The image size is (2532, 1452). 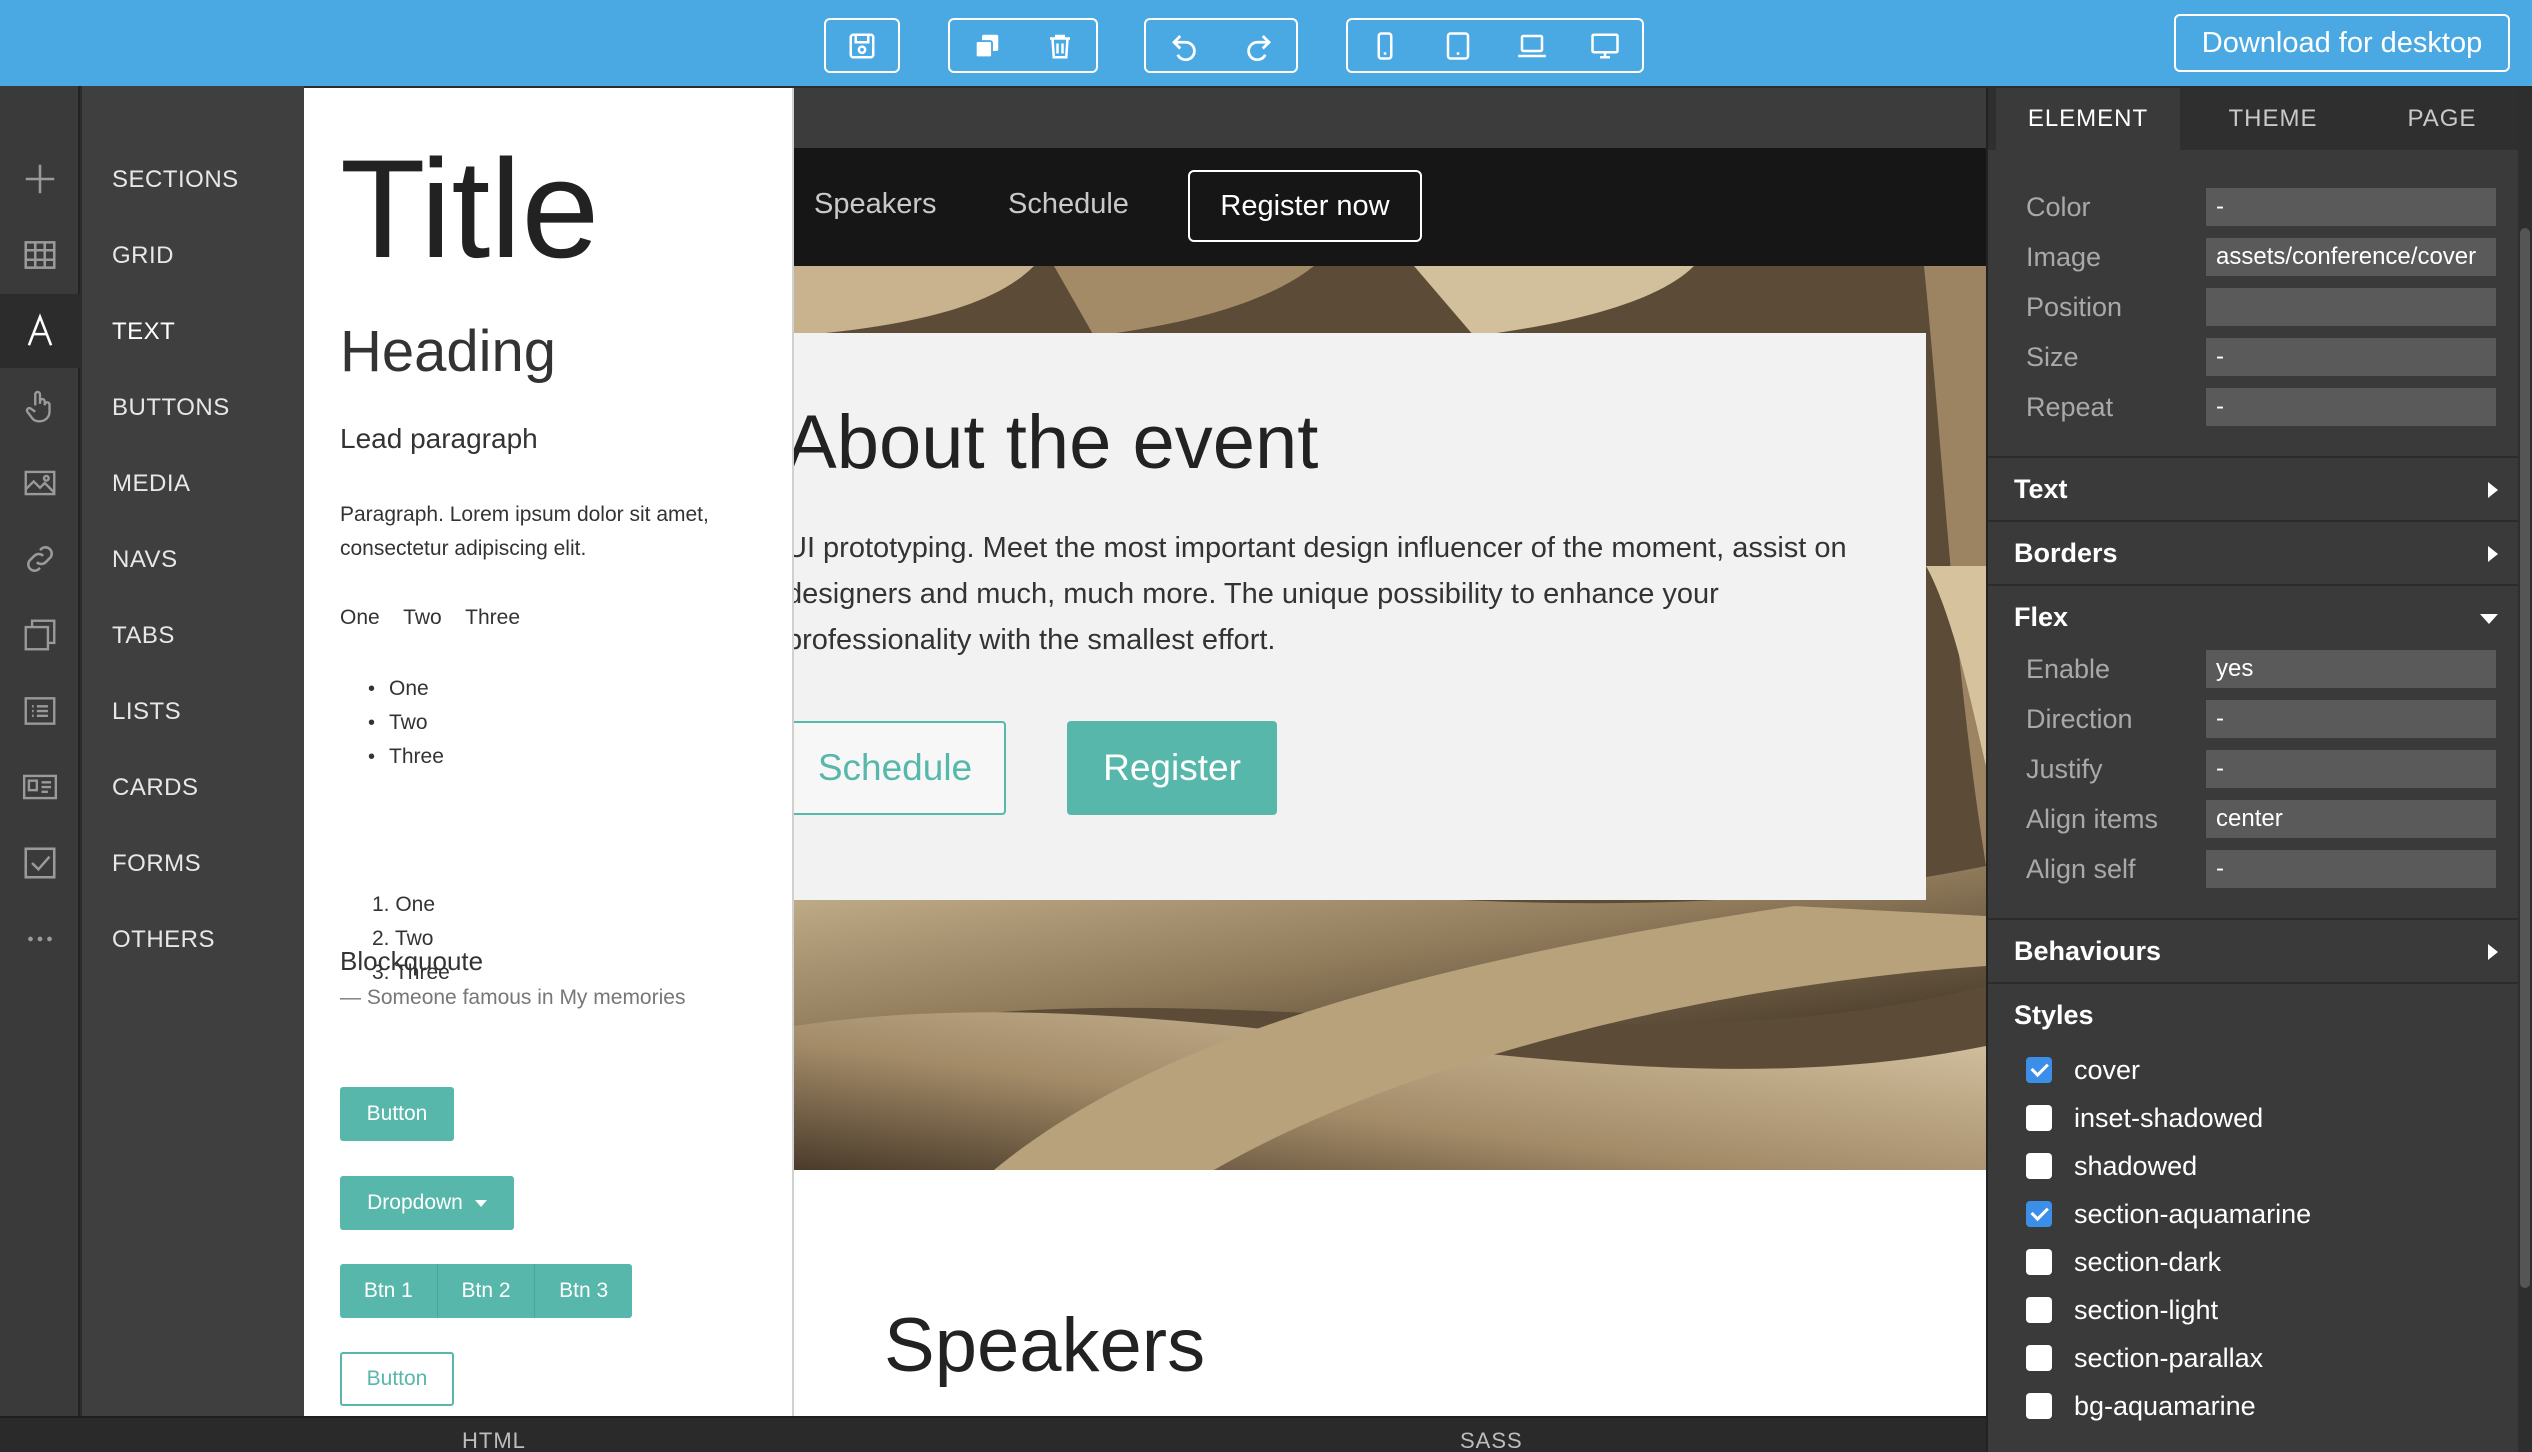 I want to click on align-self-input: -, so click(x=2351, y=869).